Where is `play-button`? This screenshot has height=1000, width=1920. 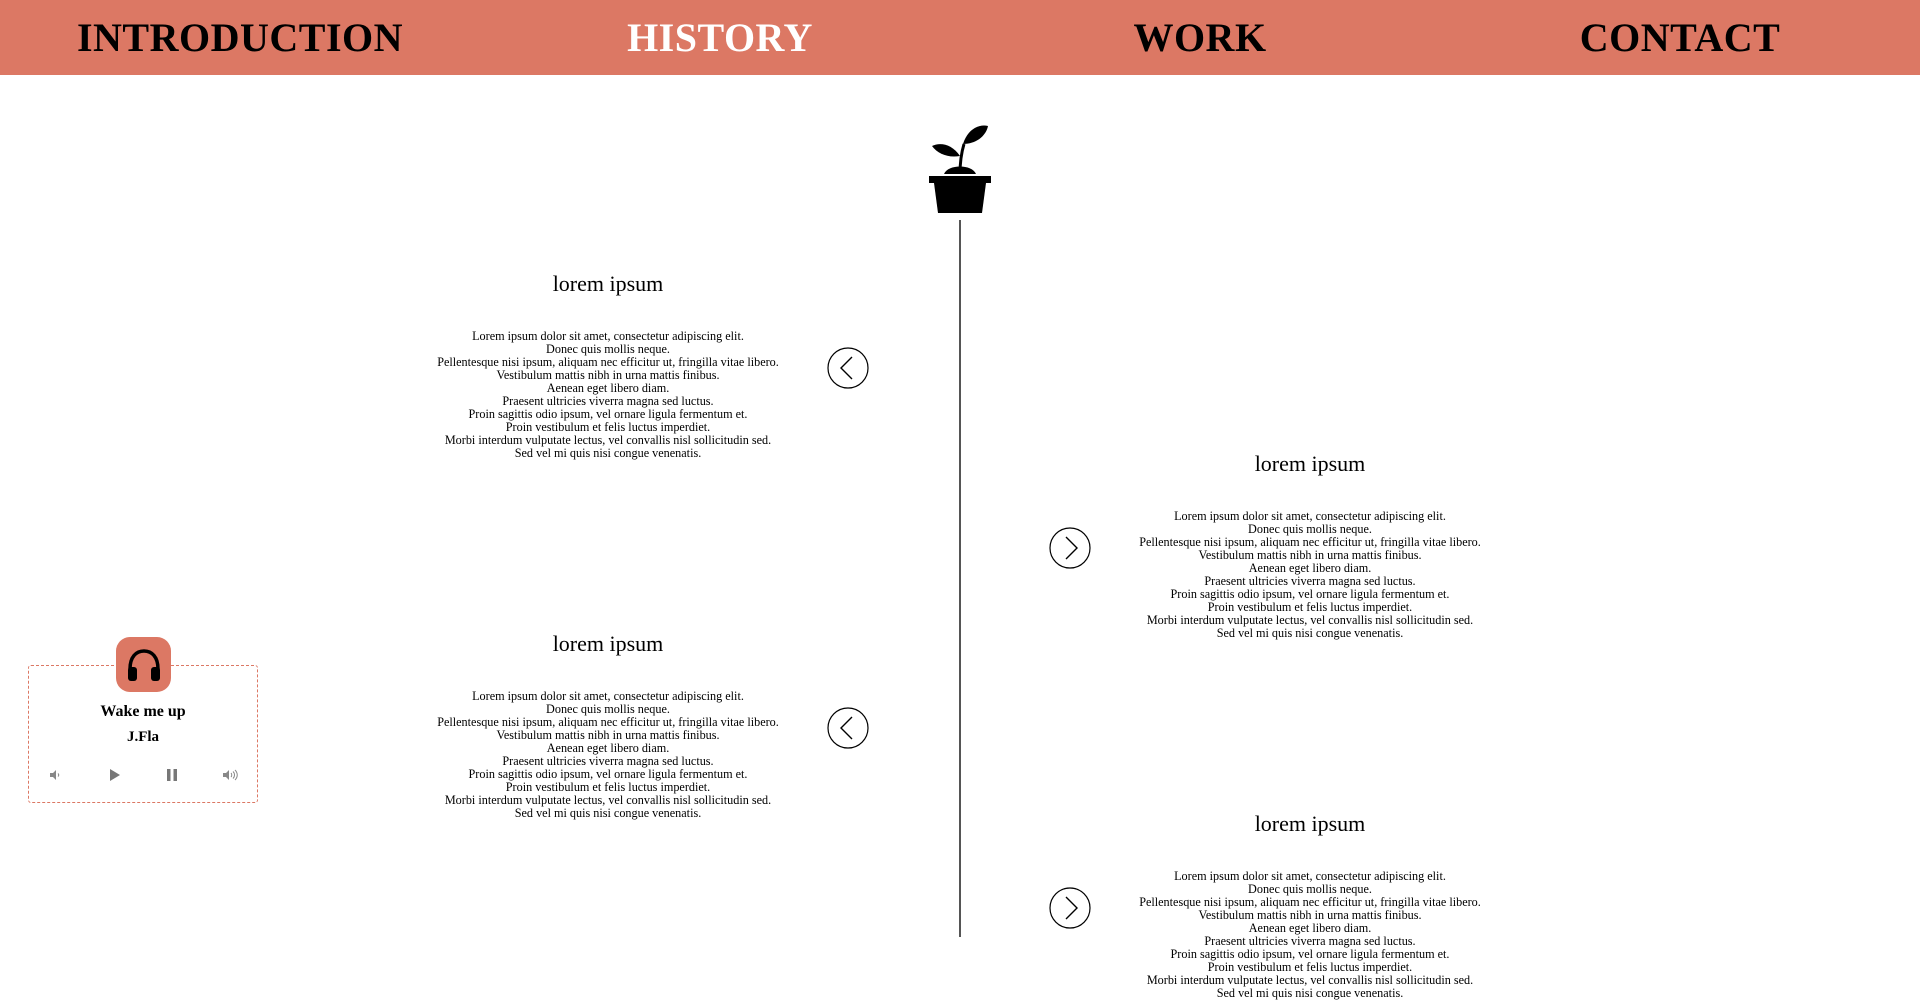 play-button is located at coordinates (114, 775).